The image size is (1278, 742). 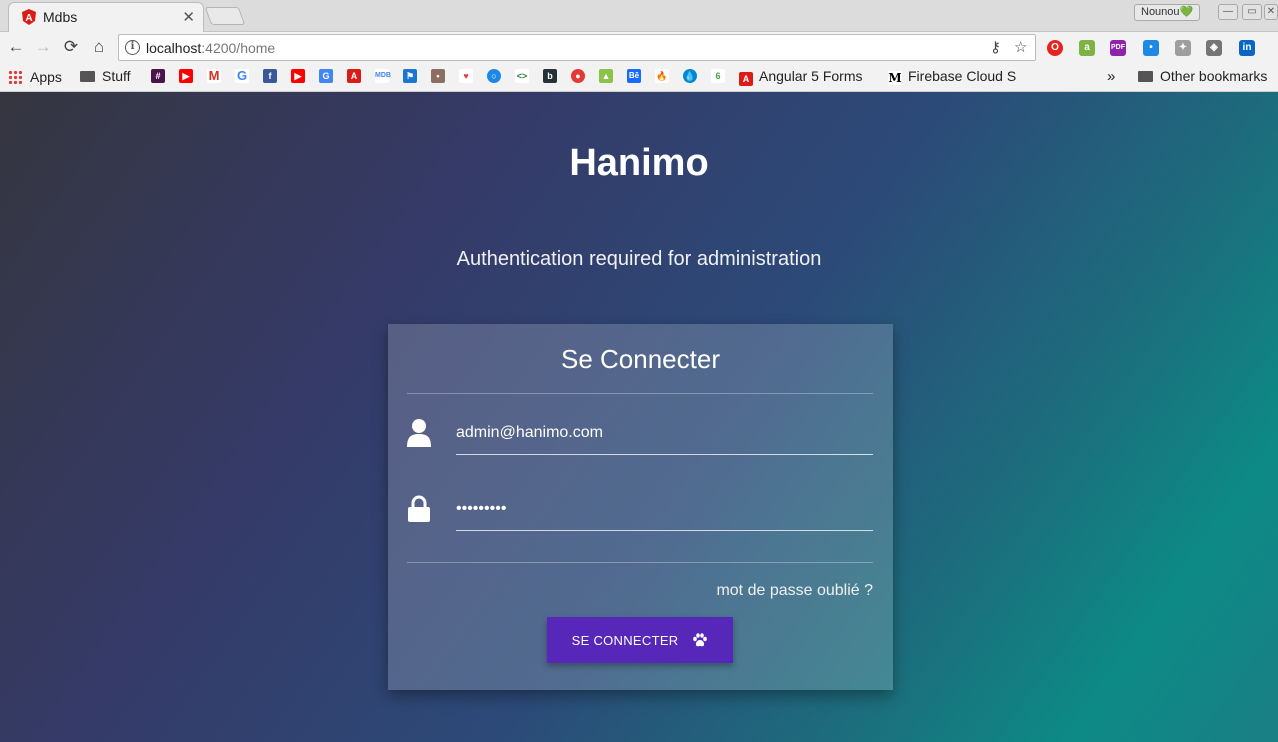 I want to click on star-icon: ☆, so click(x=1020, y=47).